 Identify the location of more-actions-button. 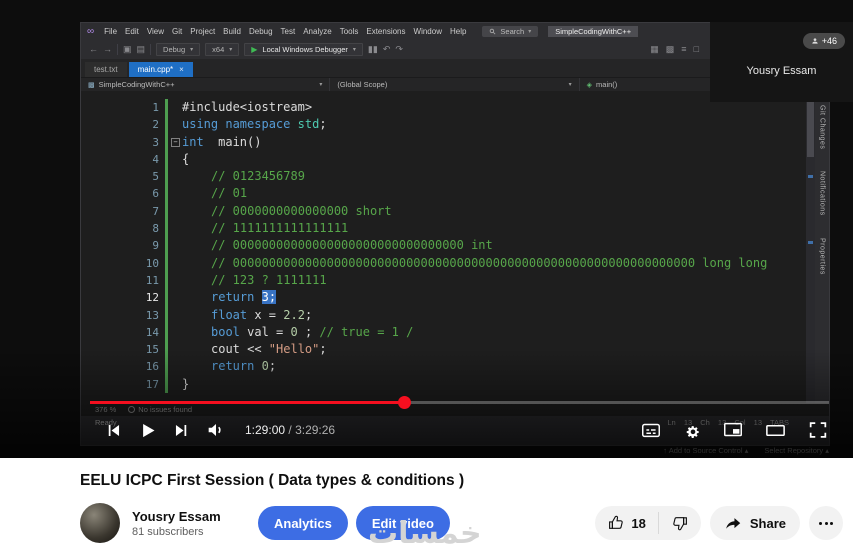
(826, 523).